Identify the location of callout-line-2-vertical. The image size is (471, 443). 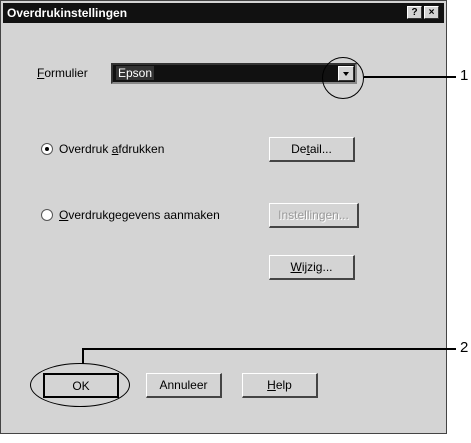
(83, 356).